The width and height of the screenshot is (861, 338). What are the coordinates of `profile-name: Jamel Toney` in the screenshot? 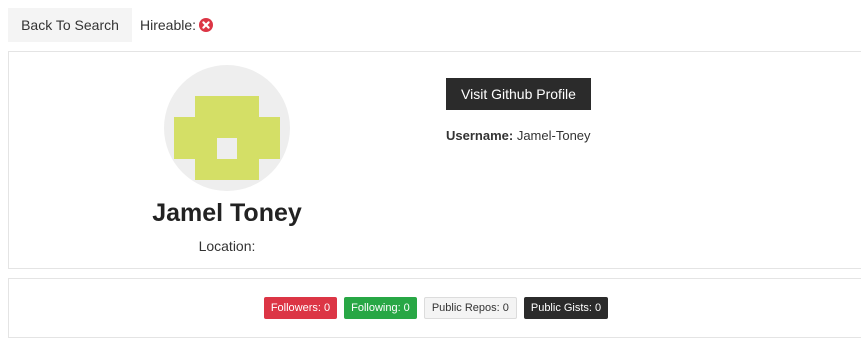 It's located at (227, 213).